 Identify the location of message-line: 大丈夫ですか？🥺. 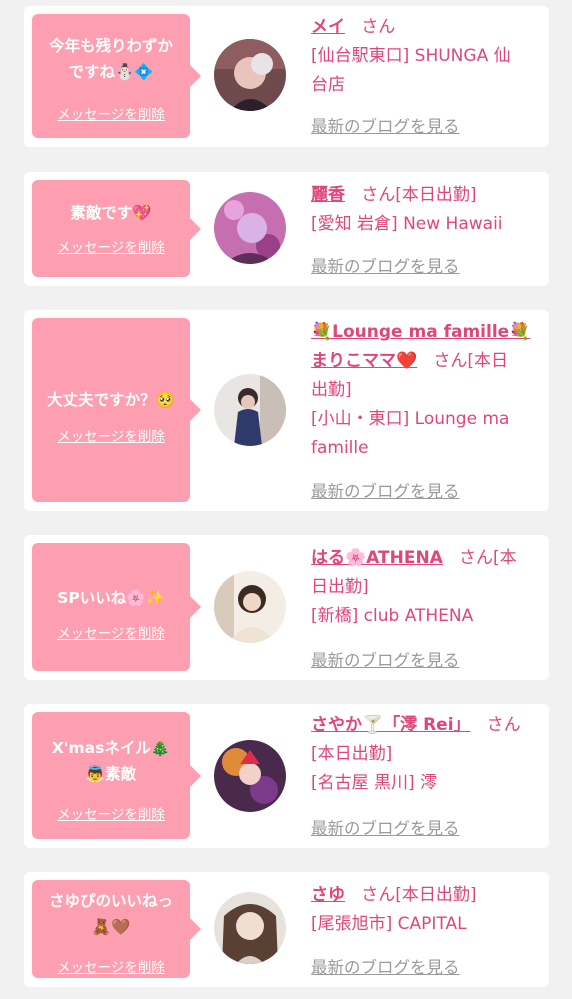
(111, 400).